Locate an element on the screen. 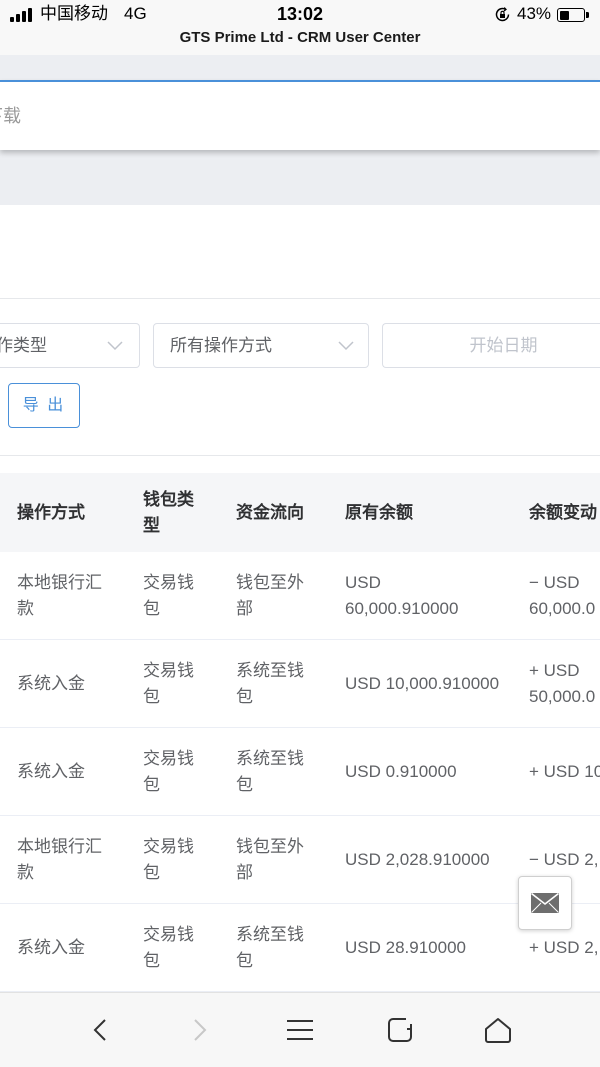  battery-level-fill is located at coordinates (564, 15).